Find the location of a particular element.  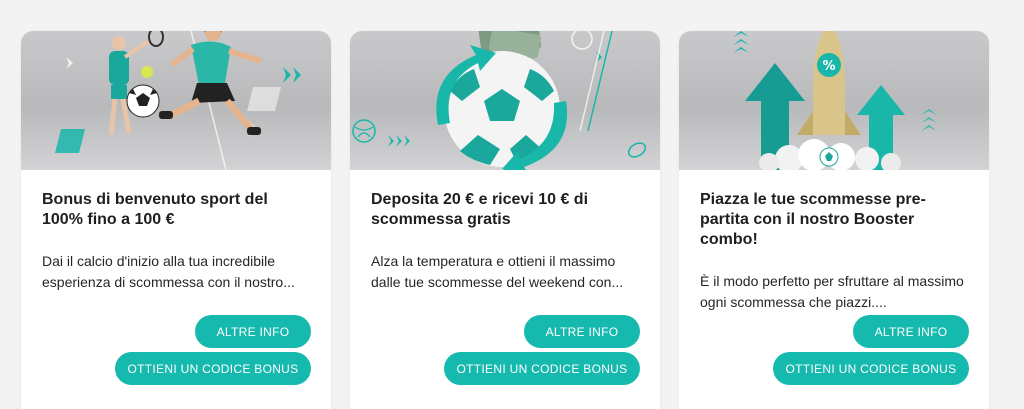

rocket-illustration: % is located at coordinates (835, 100).